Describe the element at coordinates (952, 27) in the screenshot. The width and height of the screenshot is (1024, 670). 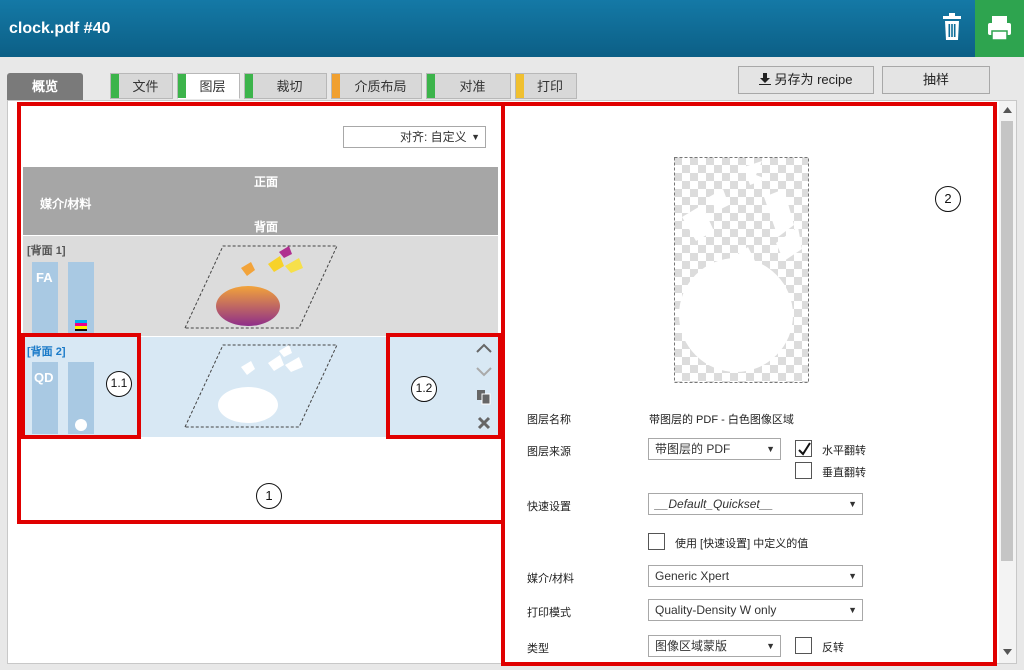
I see `trash-icon` at that location.